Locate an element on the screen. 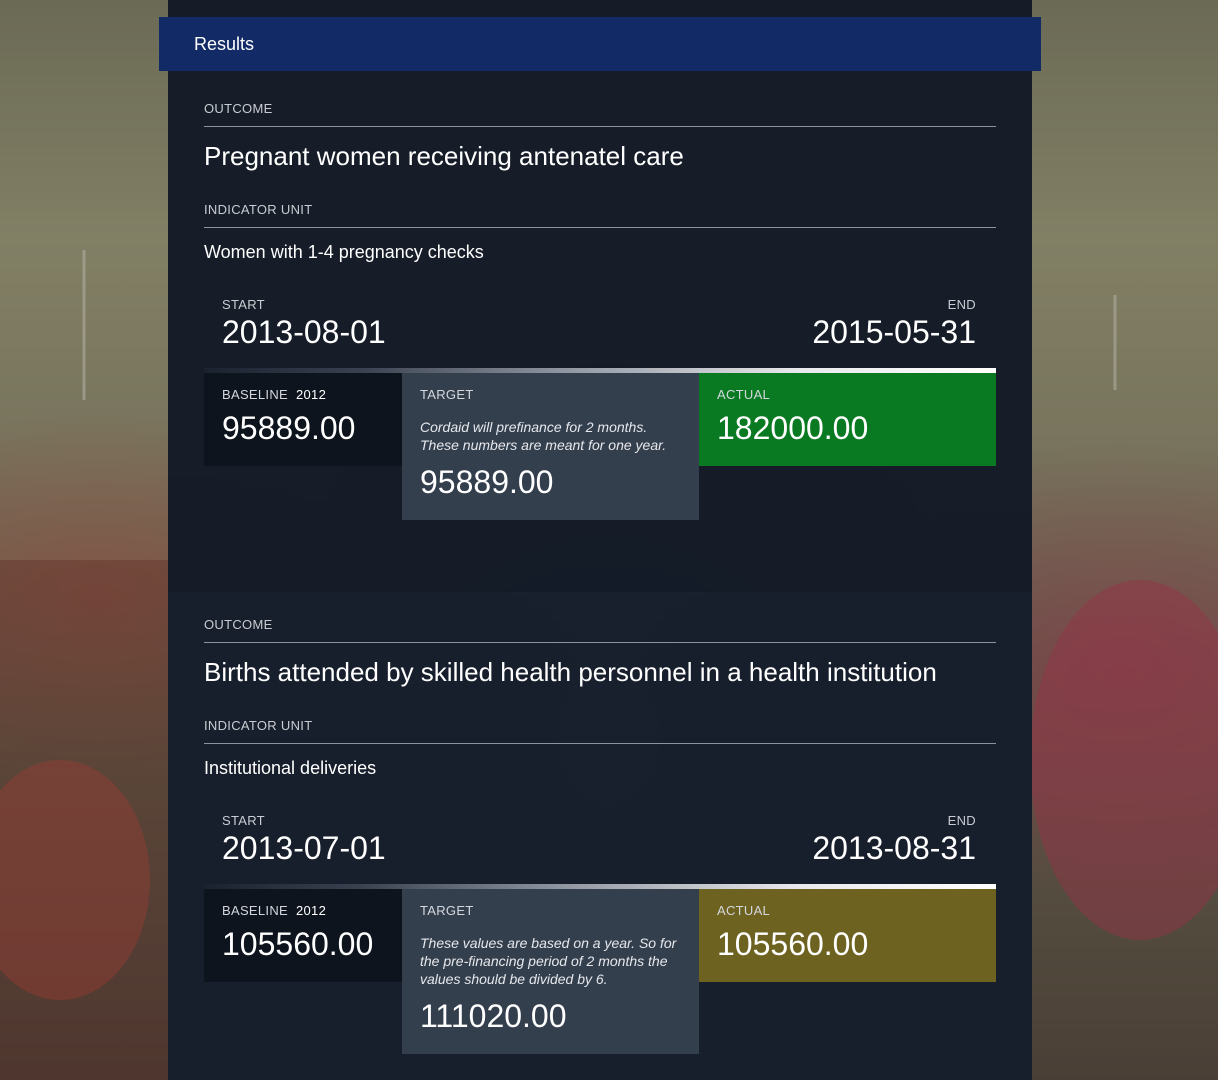  actual-value: 105560.00 is located at coordinates (793, 944).